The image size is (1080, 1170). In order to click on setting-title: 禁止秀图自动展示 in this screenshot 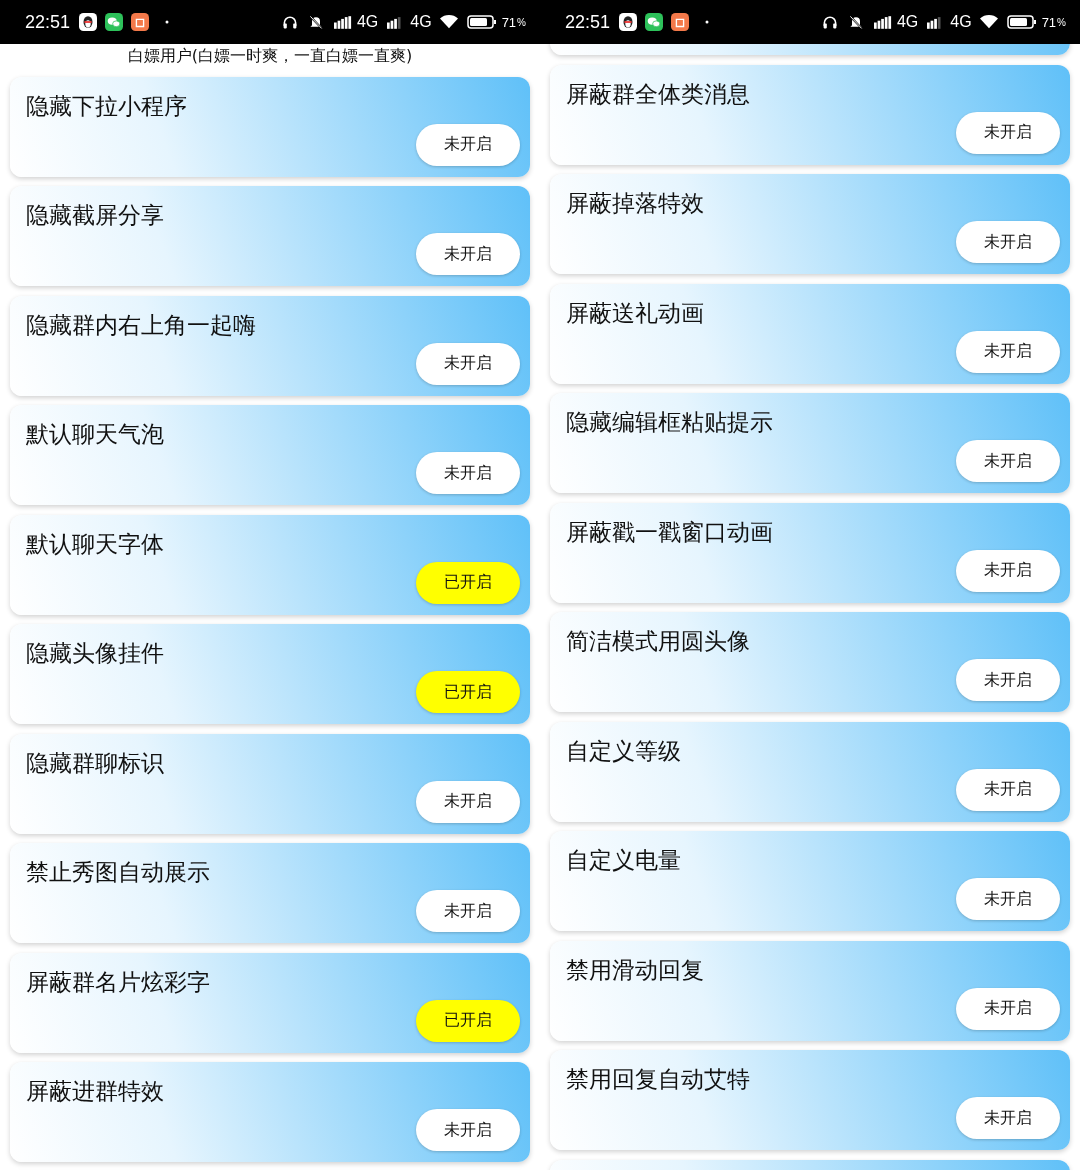, I will do `click(118, 872)`.